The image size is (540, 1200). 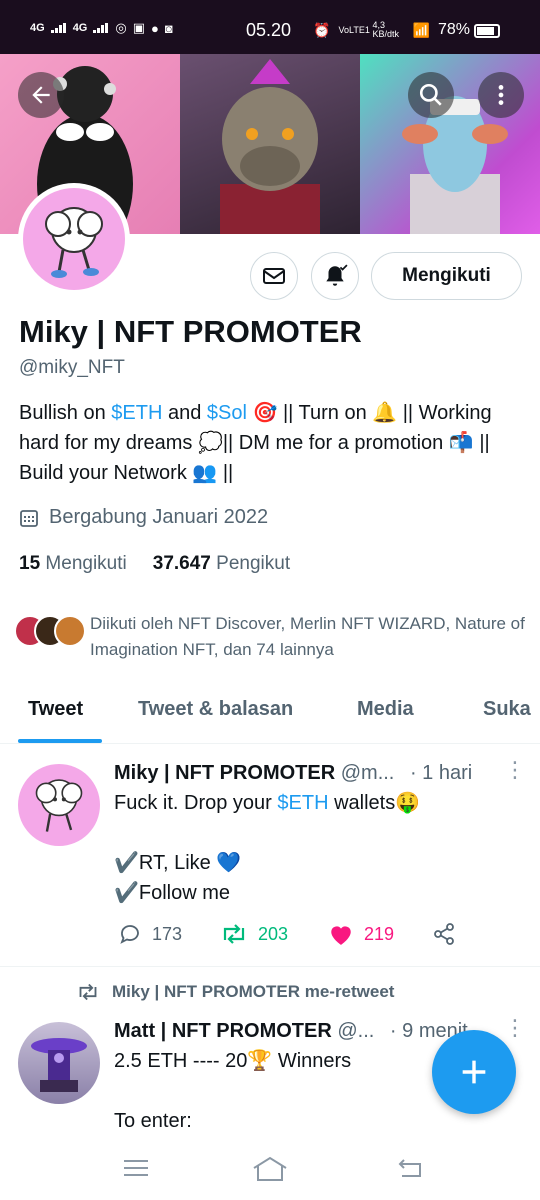 What do you see at coordinates (29, 518) in the screenshot?
I see `calendar-icon` at bounding box center [29, 518].